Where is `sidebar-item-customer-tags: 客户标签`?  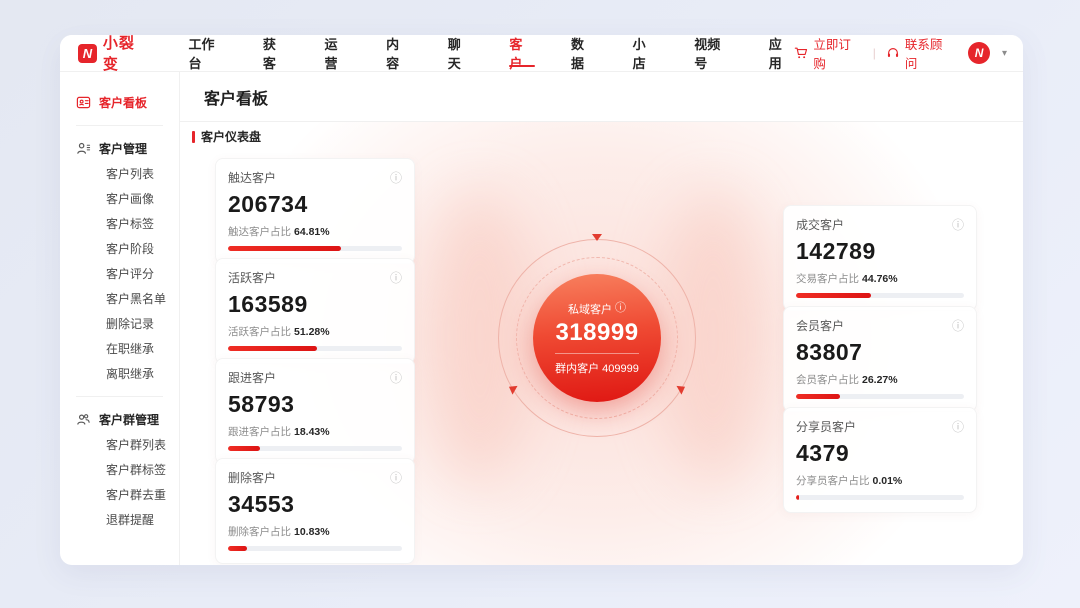
sidebar-item-customer-tags: 客户标签 is located at coordinates (127, 223).